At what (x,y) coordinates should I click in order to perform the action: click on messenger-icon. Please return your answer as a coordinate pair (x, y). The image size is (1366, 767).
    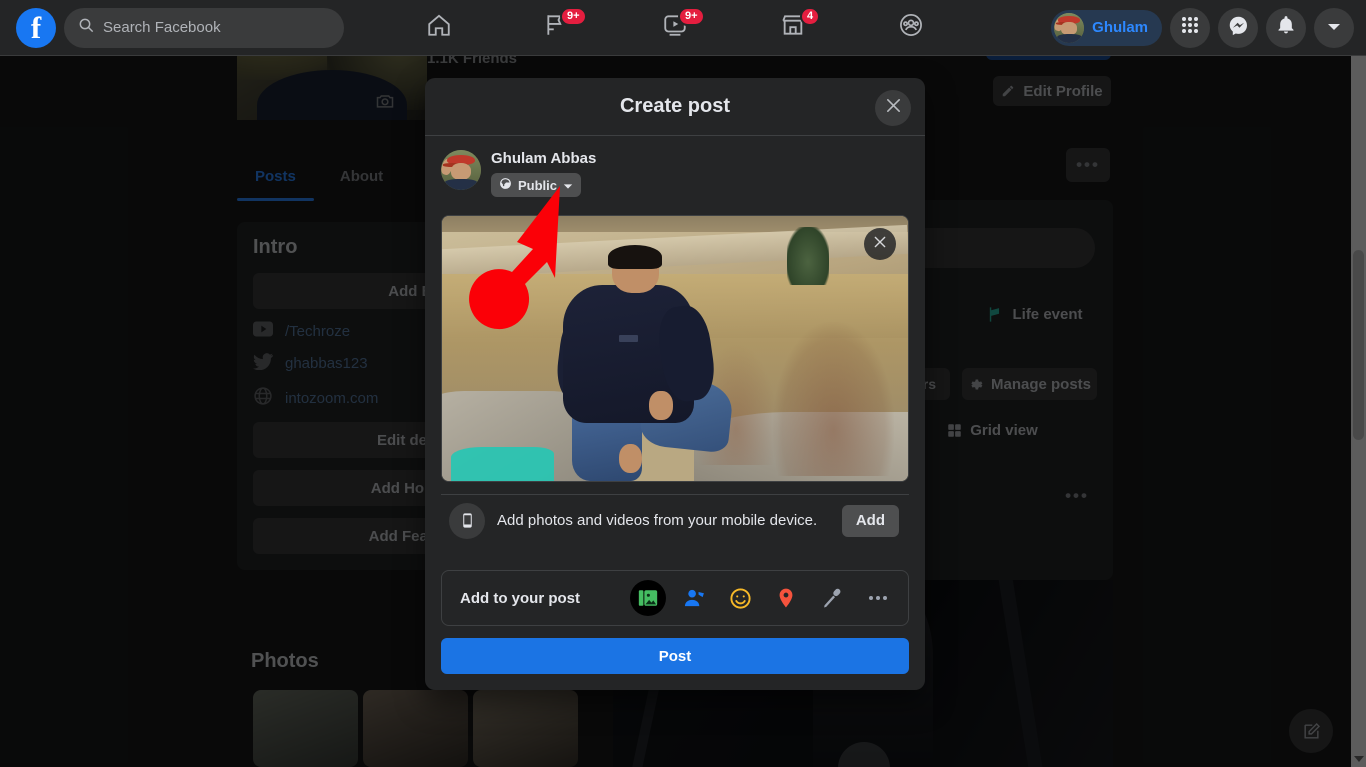
    Looking at the image, I should click on (1238, 28).